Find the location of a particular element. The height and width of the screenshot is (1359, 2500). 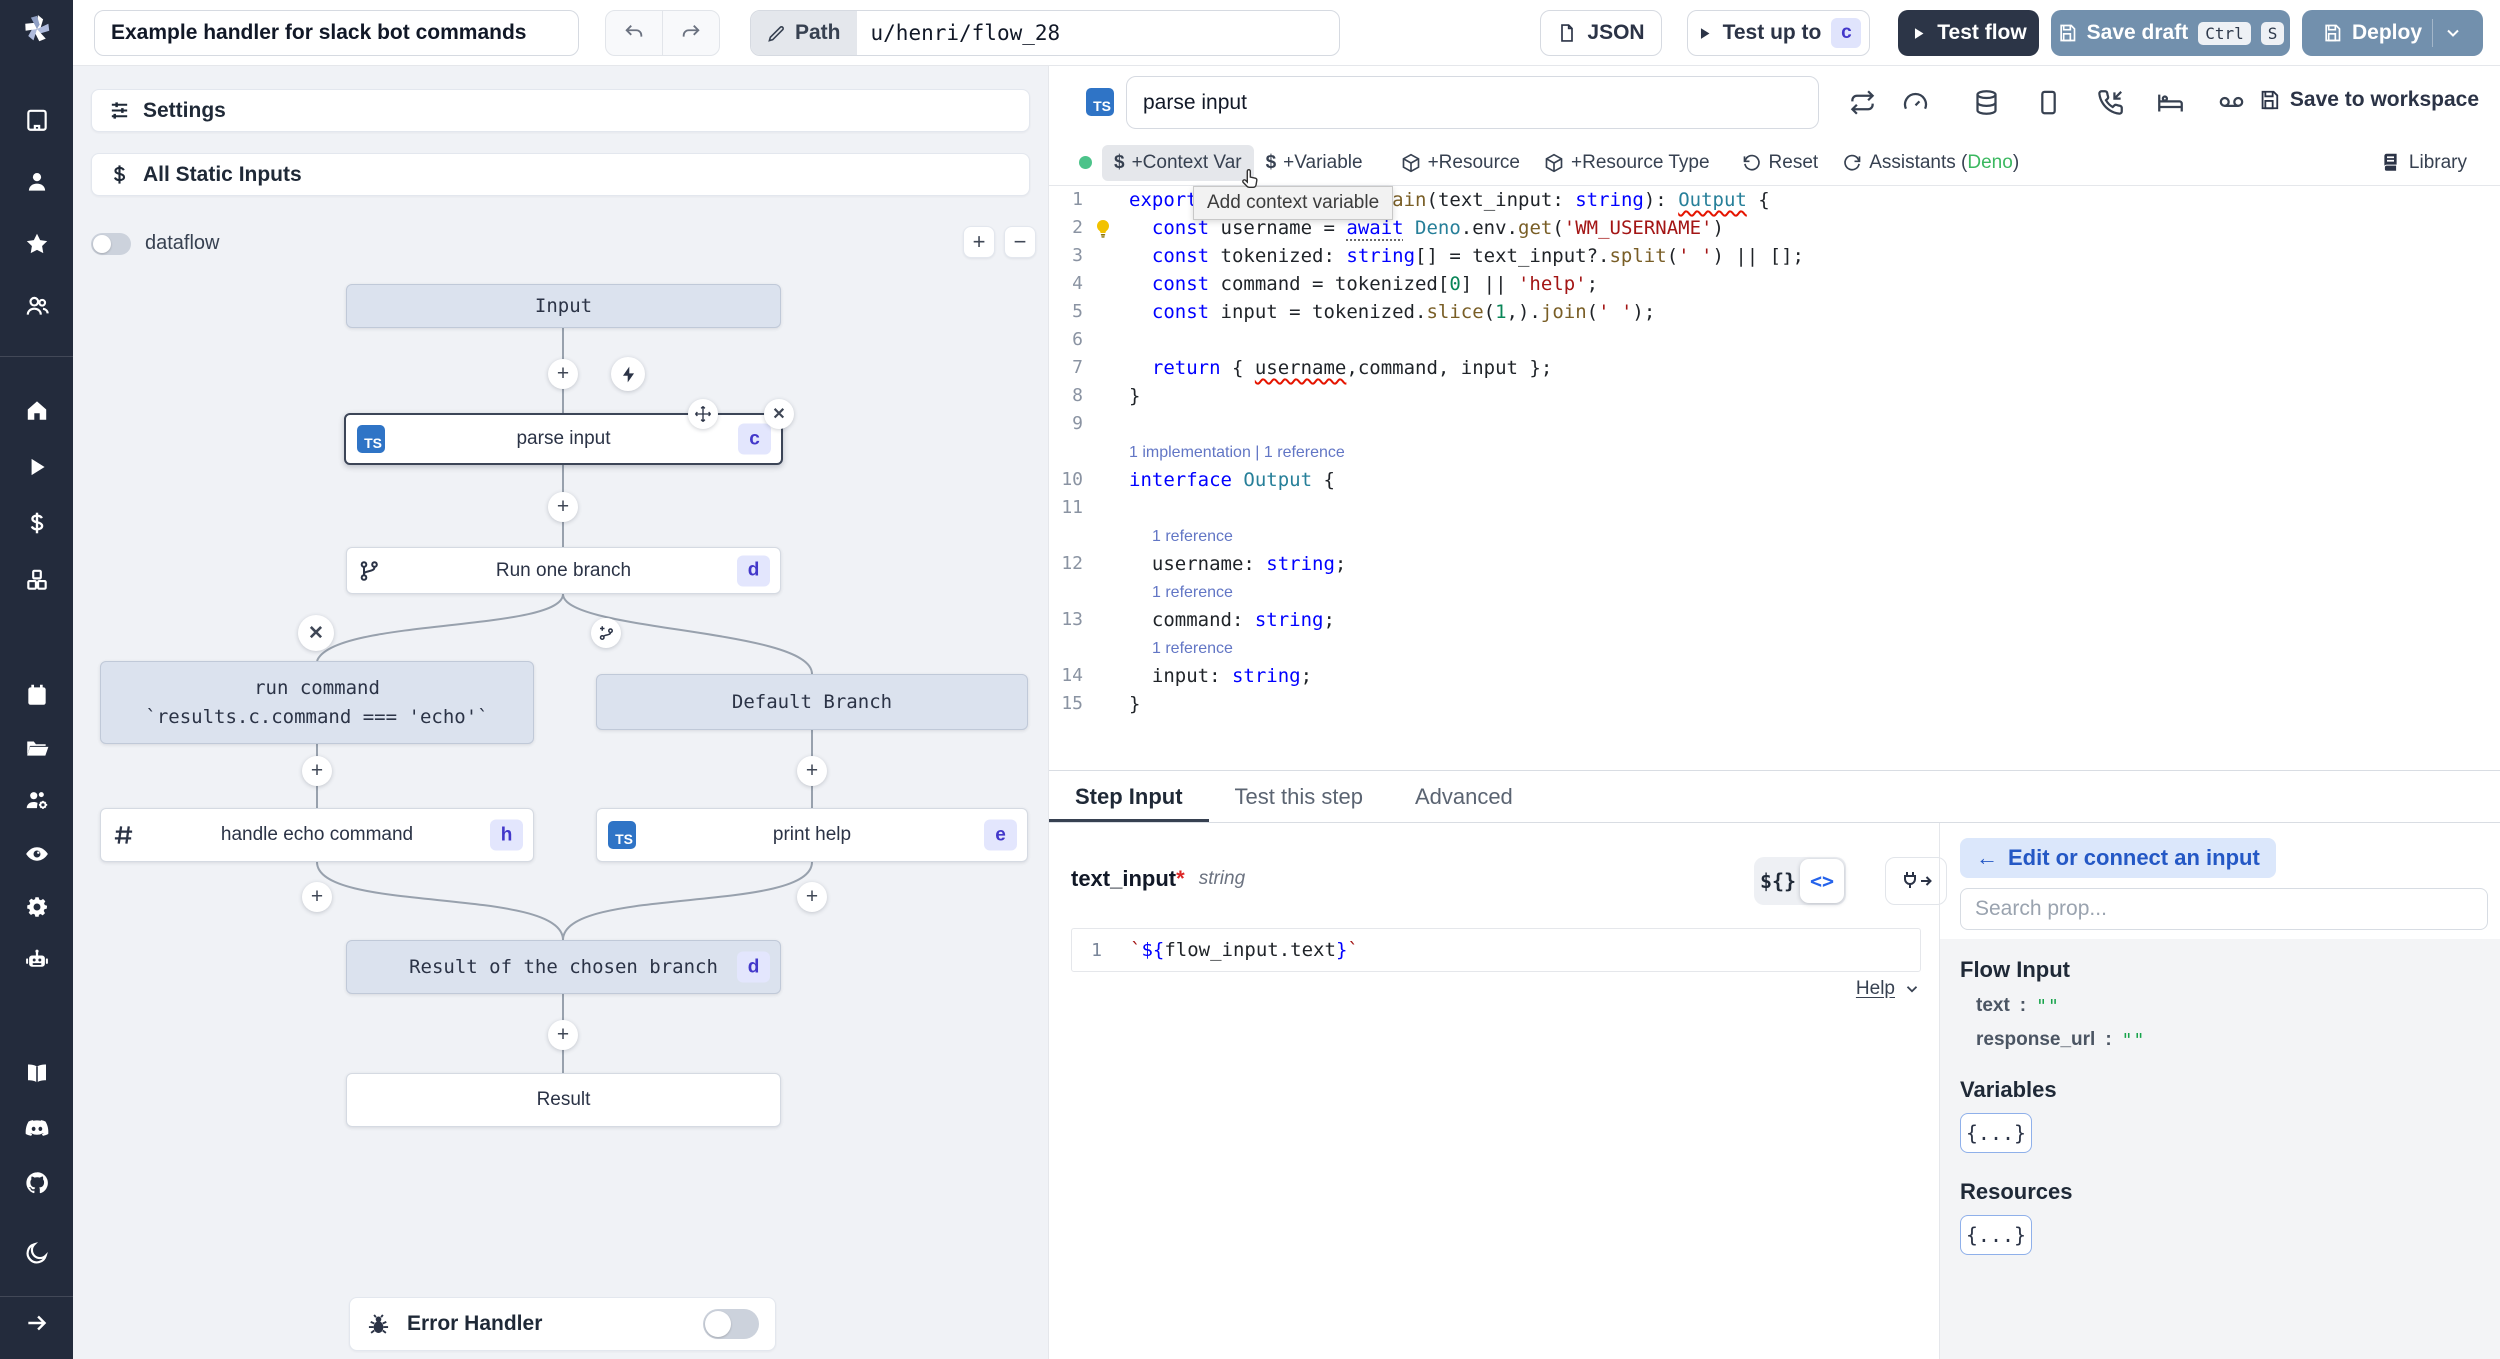

path-chip: Path is located at coordinates (804, 33).